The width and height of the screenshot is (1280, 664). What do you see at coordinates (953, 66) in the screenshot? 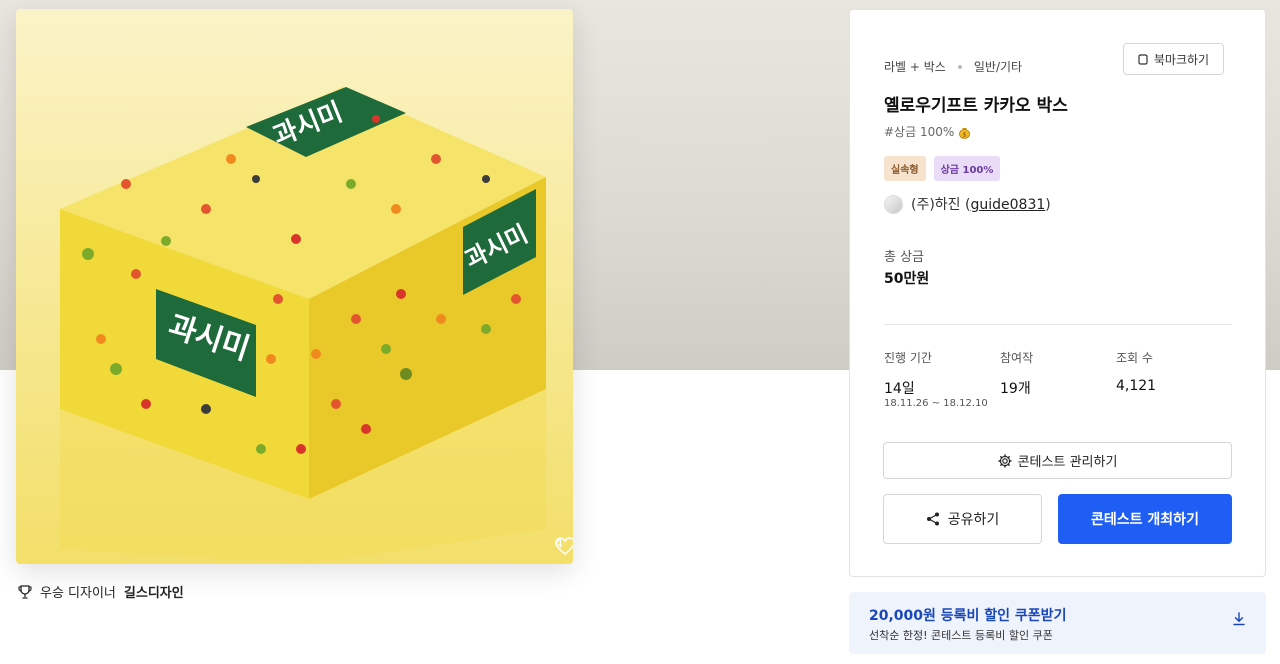
I see `category-breadcrumb: 라벨 + 박스 일반/기타` at bounding box center [953, 66].